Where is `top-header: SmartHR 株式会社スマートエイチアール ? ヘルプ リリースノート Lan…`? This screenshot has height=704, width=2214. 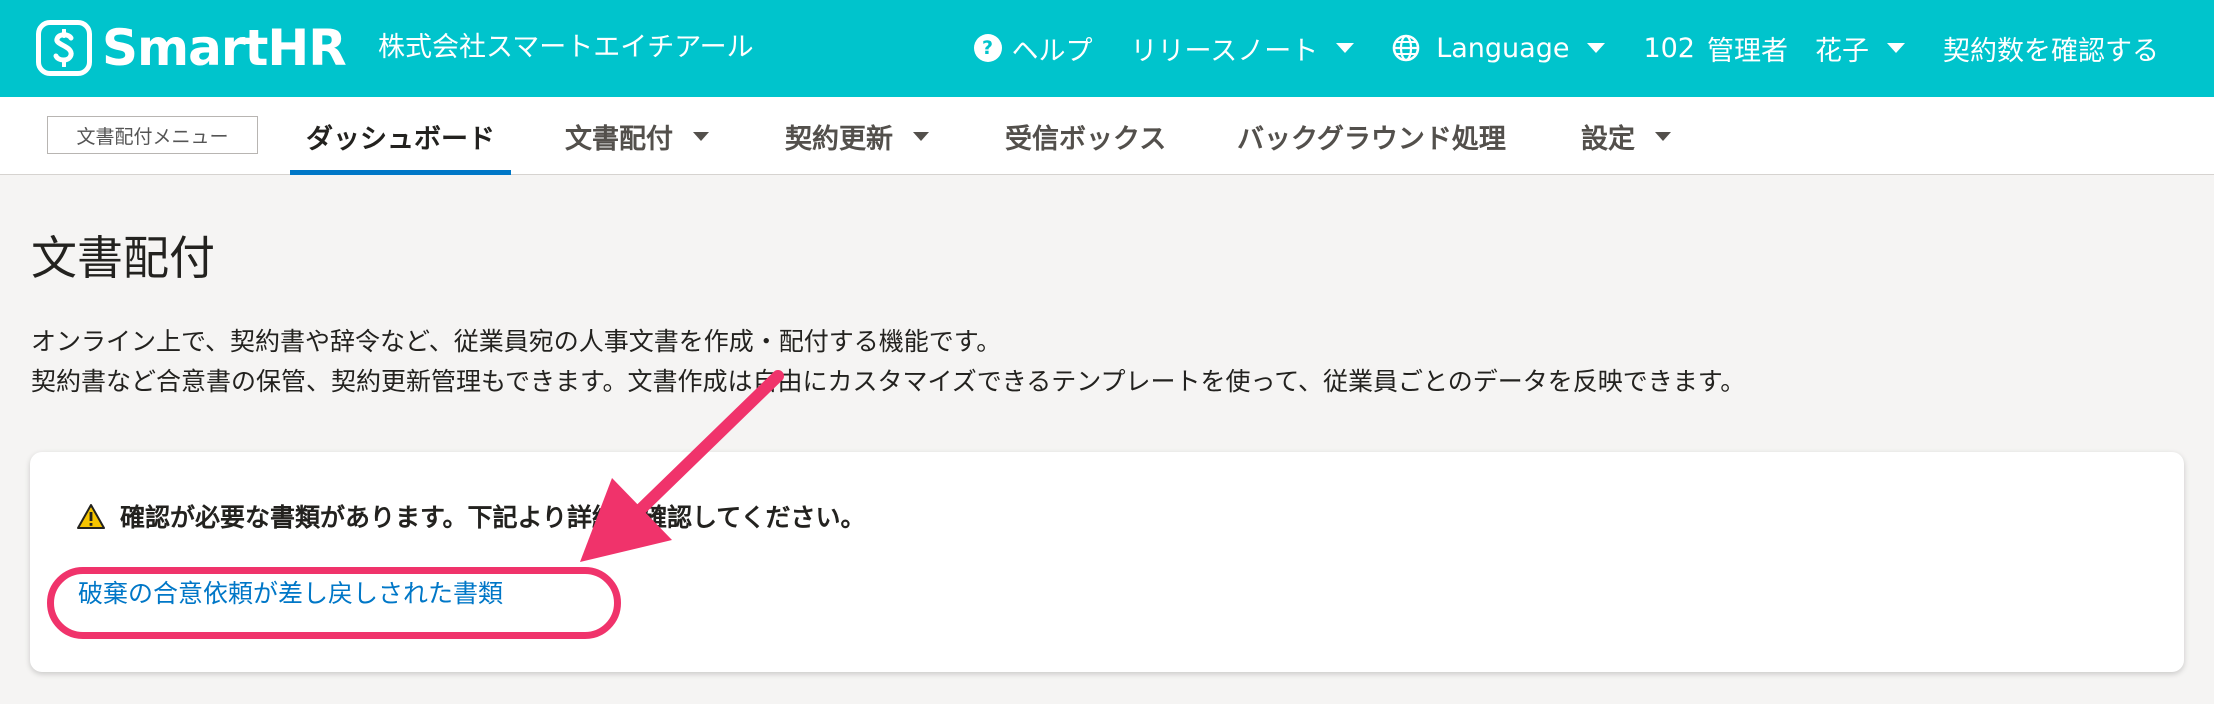
top-header: SmartHR 株式会社スマートエイチアール ? ヘルプ リリースノート Lan… is located at coordinates (1107, 48).